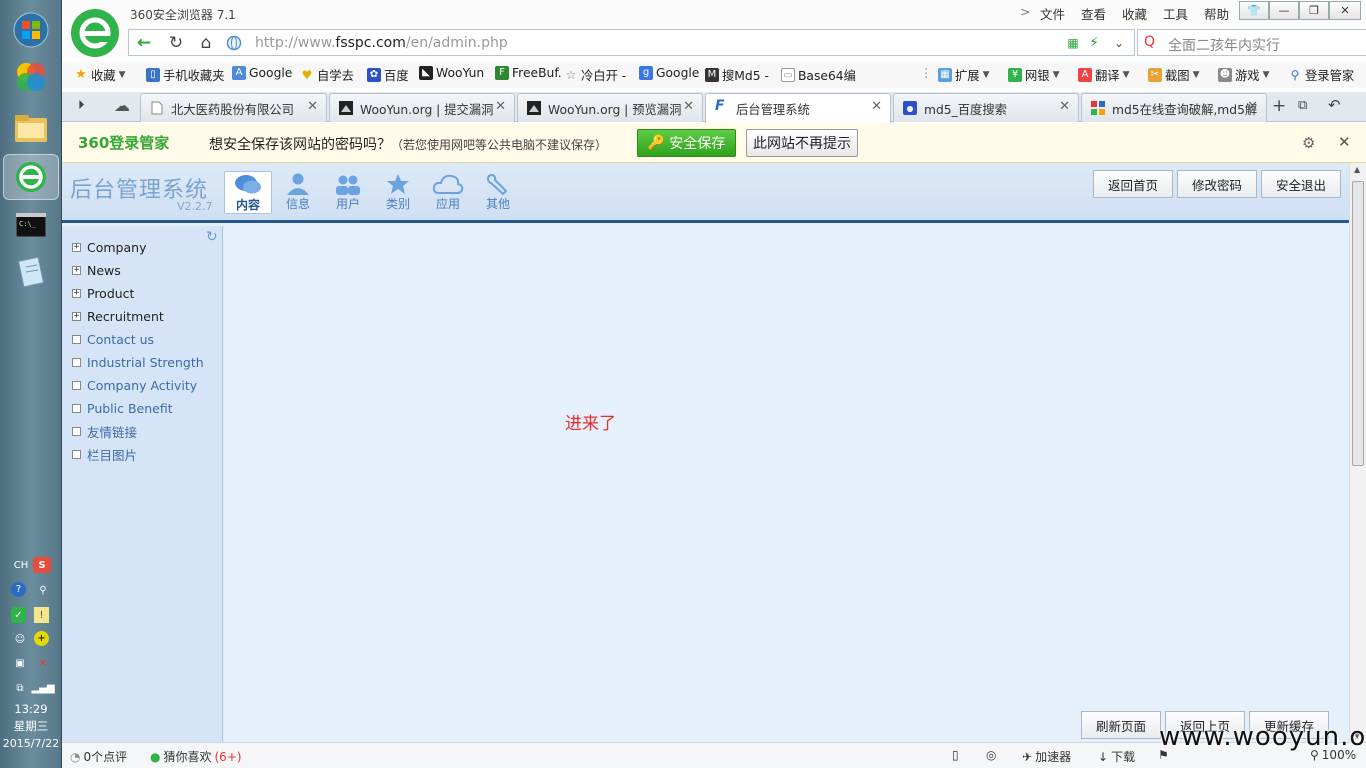  Describe the element at coordinates (1104, 75) in the screenshot. I see `ext-translate: A 翻译 ▼` at that location.